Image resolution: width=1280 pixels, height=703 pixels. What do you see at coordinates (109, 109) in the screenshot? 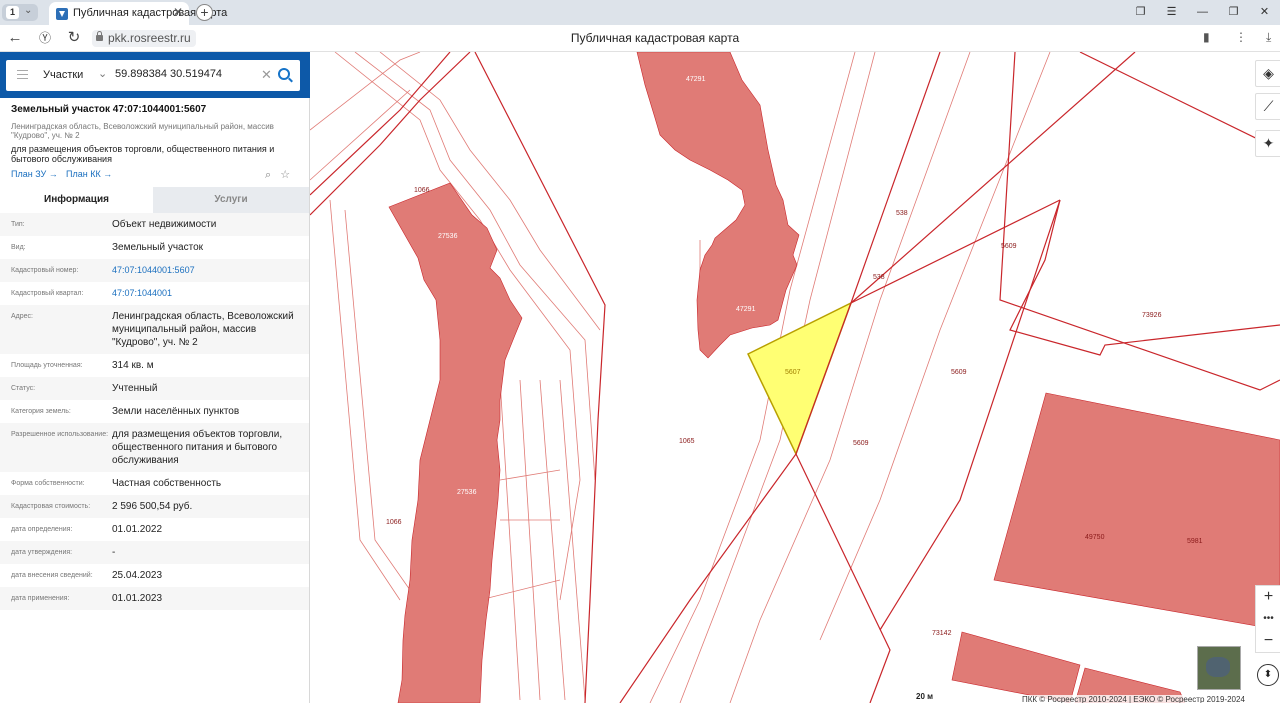
I see `parcel-title: Земельный участок 47:07:1044001:5607` at bounding box center [109, 109].